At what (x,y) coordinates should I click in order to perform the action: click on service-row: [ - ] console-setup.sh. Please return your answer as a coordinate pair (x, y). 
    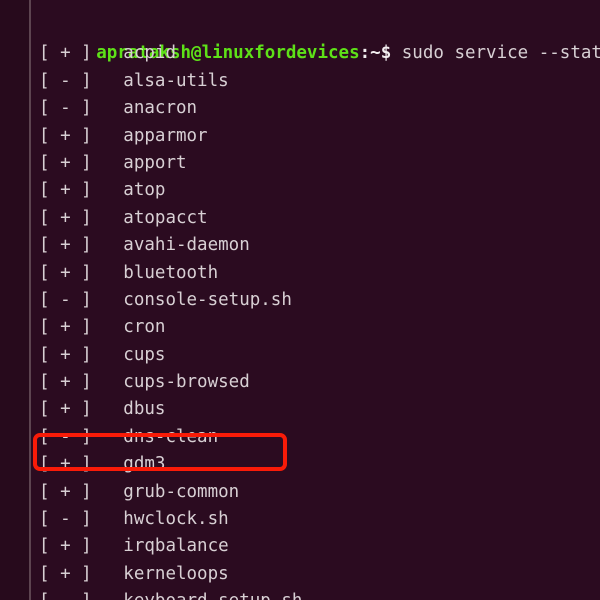
    Looking at the image, I should click on (315, 300).